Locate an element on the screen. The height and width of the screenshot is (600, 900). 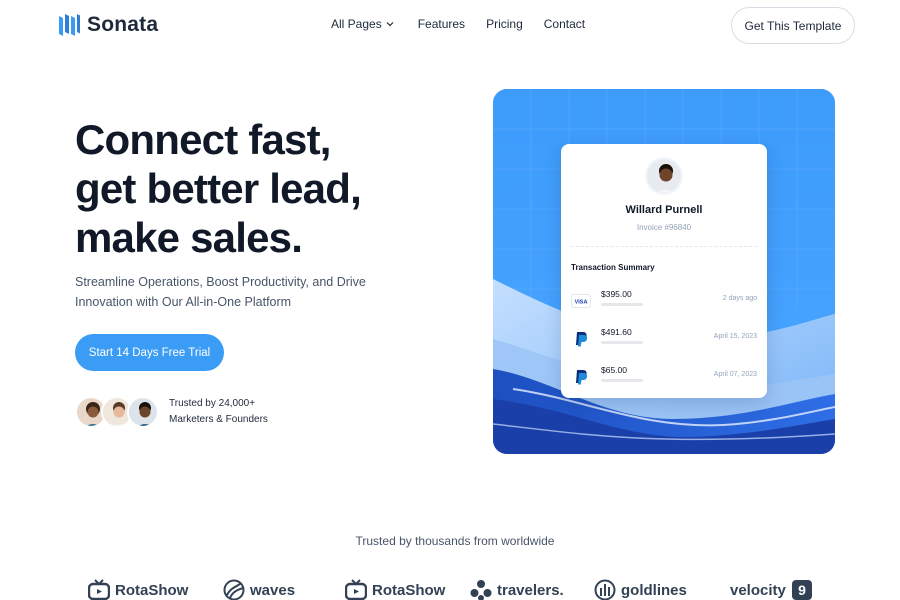
chevron-down-icon is located at coordinates (390, 24).